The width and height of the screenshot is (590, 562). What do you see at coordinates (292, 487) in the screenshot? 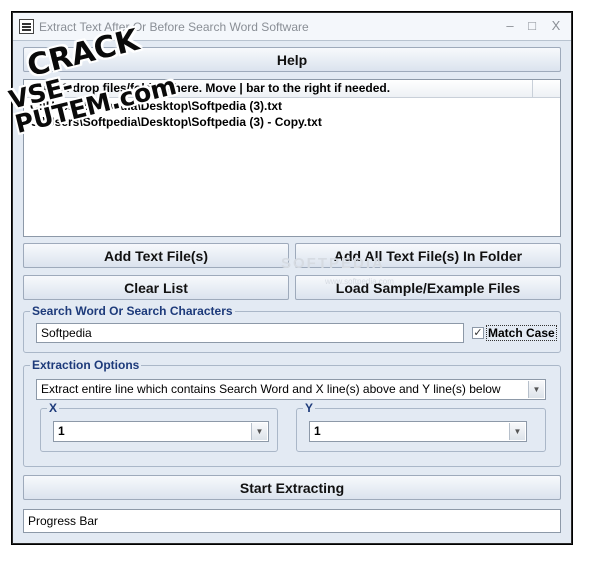
I see `start-extracting-button: Start Extracting` at bounding box center [292, 487].